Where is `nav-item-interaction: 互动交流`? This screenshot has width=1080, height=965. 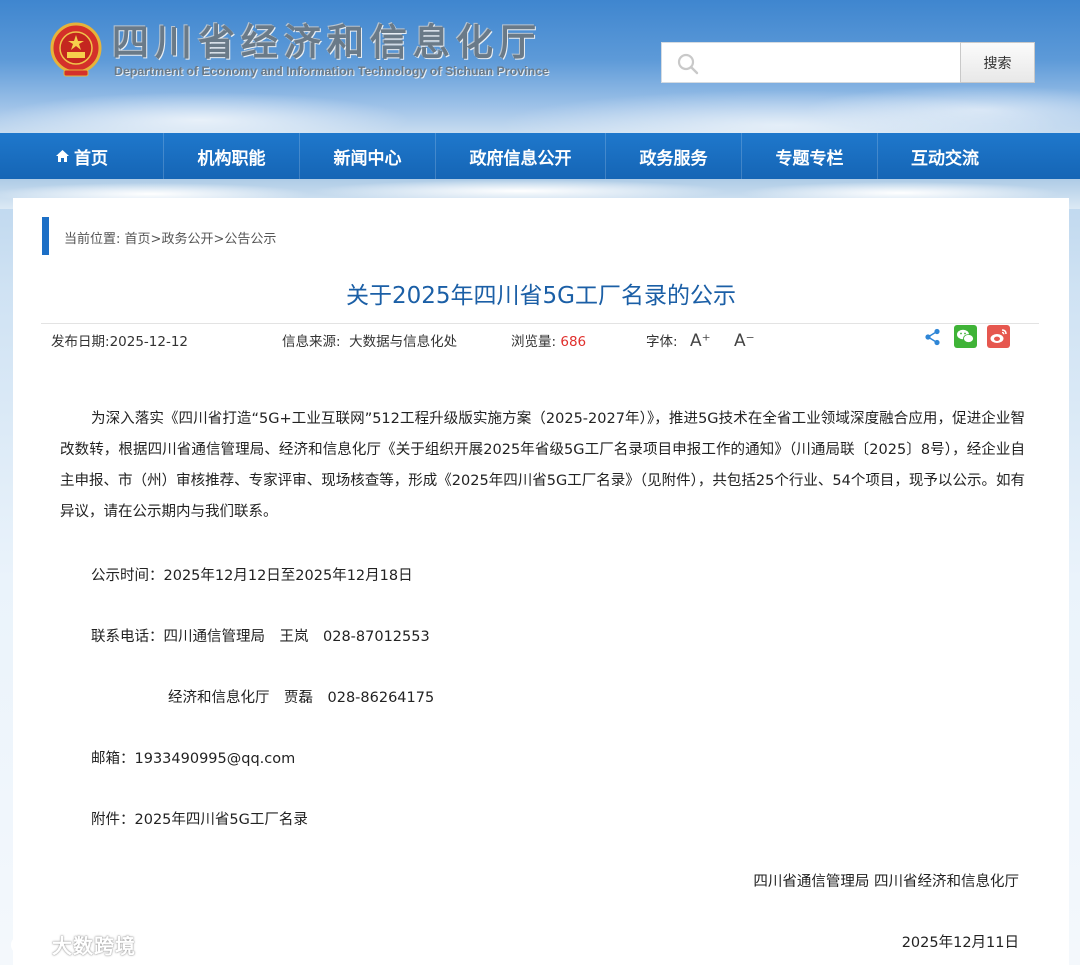
nav-item-interaction: 互动交流 is located at coordinates (945, 156).